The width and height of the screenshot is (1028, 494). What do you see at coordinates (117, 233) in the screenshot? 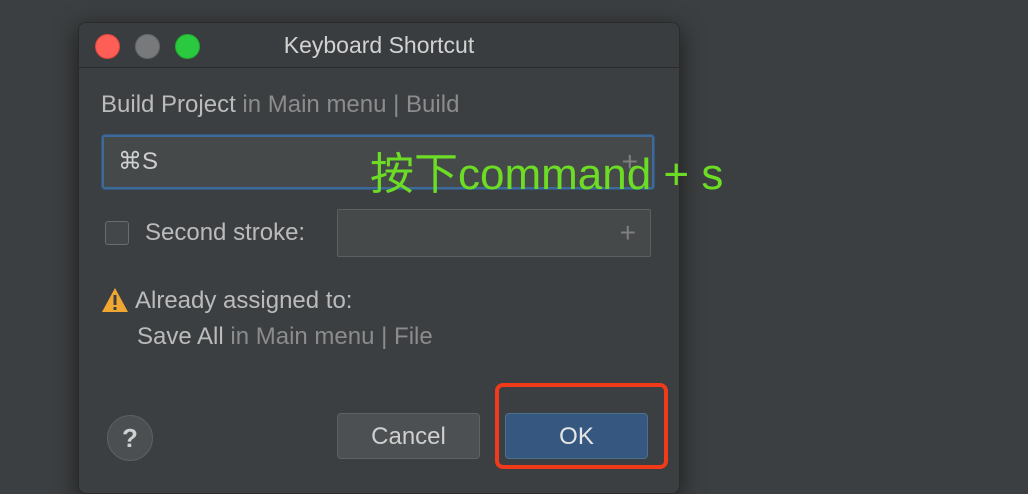
I see `second-stroke-checkbox` at bounding box center [117, 233].